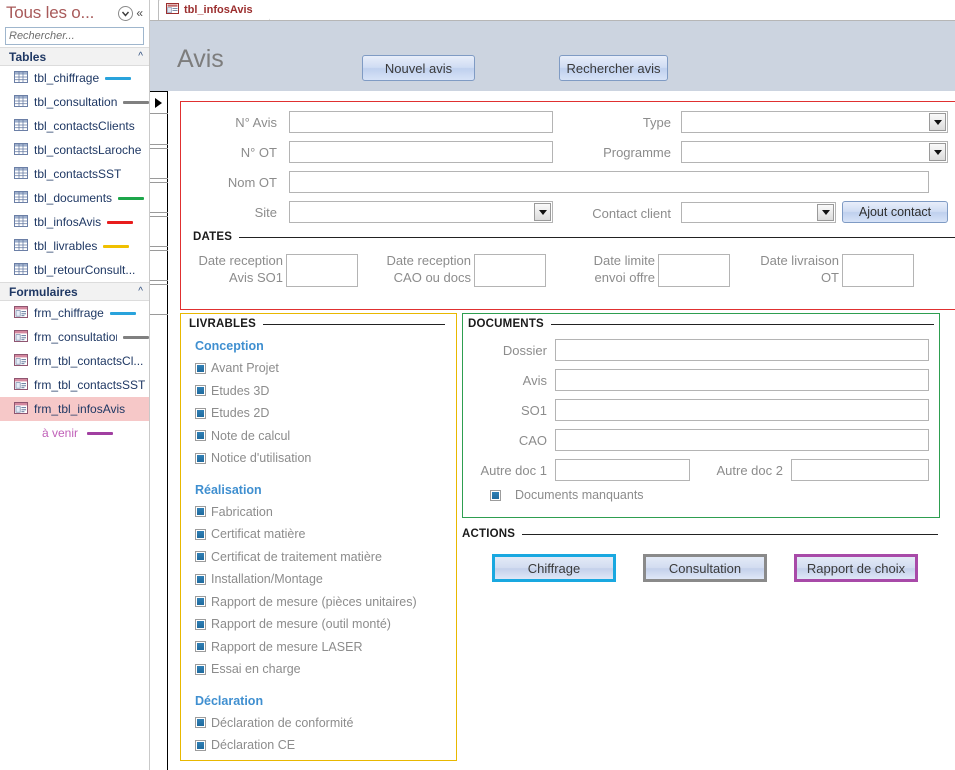  Describe the element at coordinates (288, 557) in the screenshot. I see `livrable-certificat-de-traitement-mati-re: Certificat de traitement matière` at that location.